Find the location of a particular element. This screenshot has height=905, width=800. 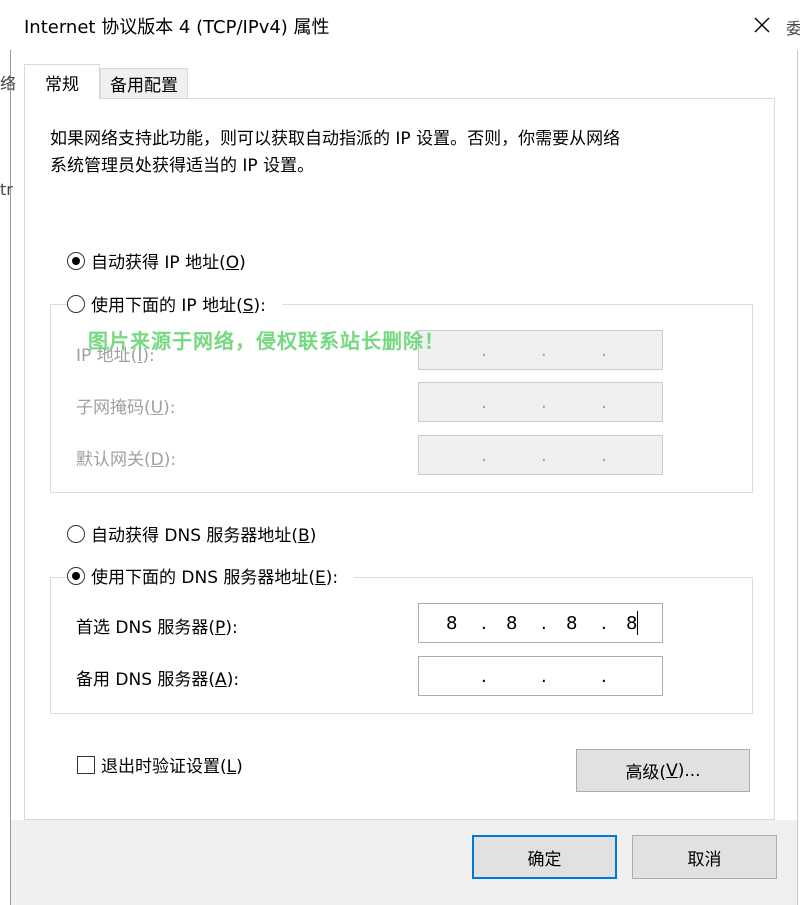

default-gateway-label: 默认网关(D): is located at coordinates (126, 460).